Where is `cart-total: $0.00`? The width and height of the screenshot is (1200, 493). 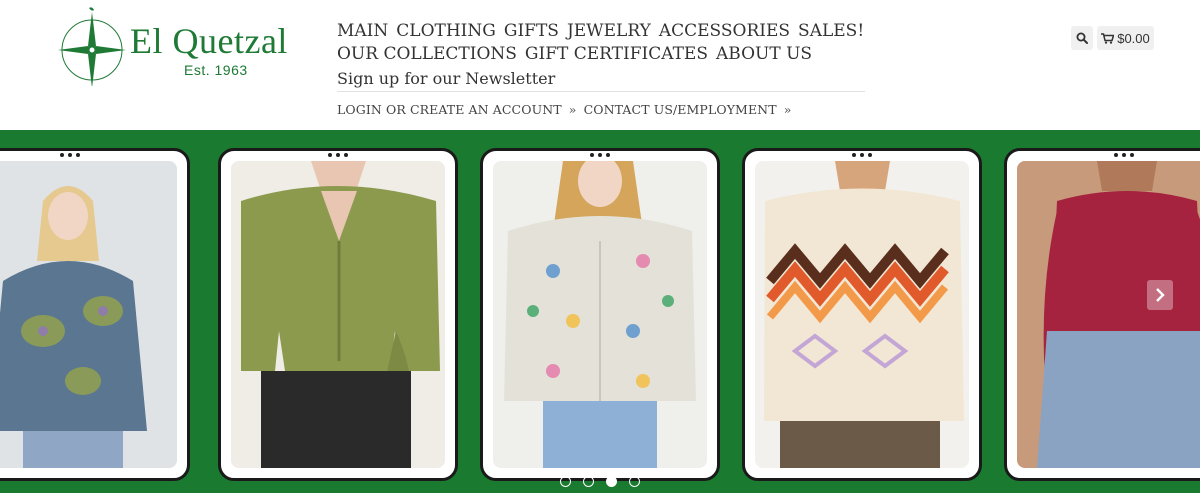
cart-total: $0.00 is located at coordinates (1133, 38).